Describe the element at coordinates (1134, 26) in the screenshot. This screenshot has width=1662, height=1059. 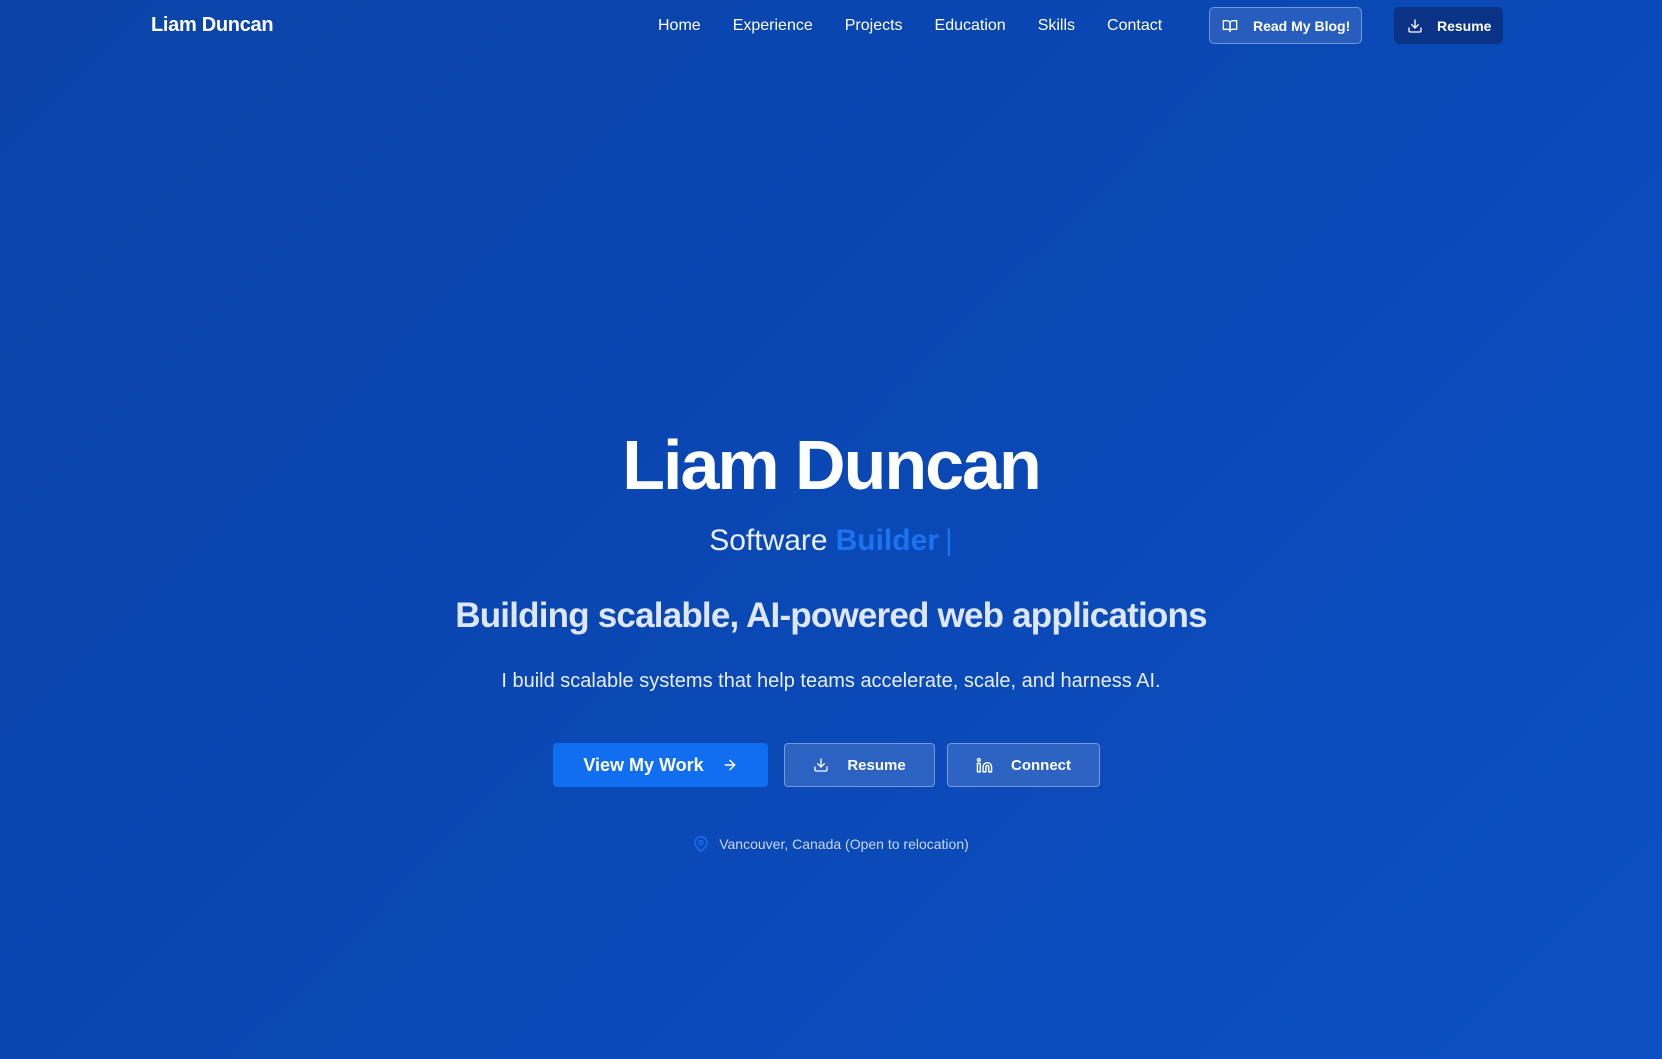
I see `nav-link-contact: Contact` at that location.